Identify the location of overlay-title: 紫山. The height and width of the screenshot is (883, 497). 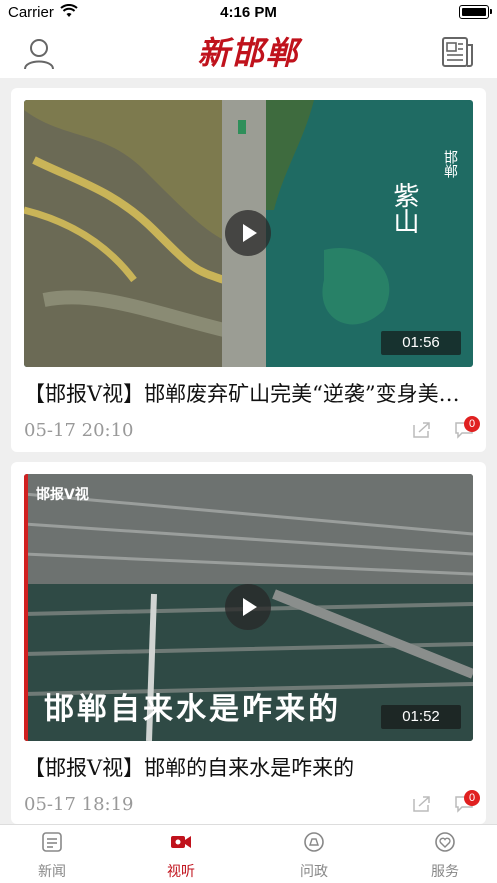
(404, 208).